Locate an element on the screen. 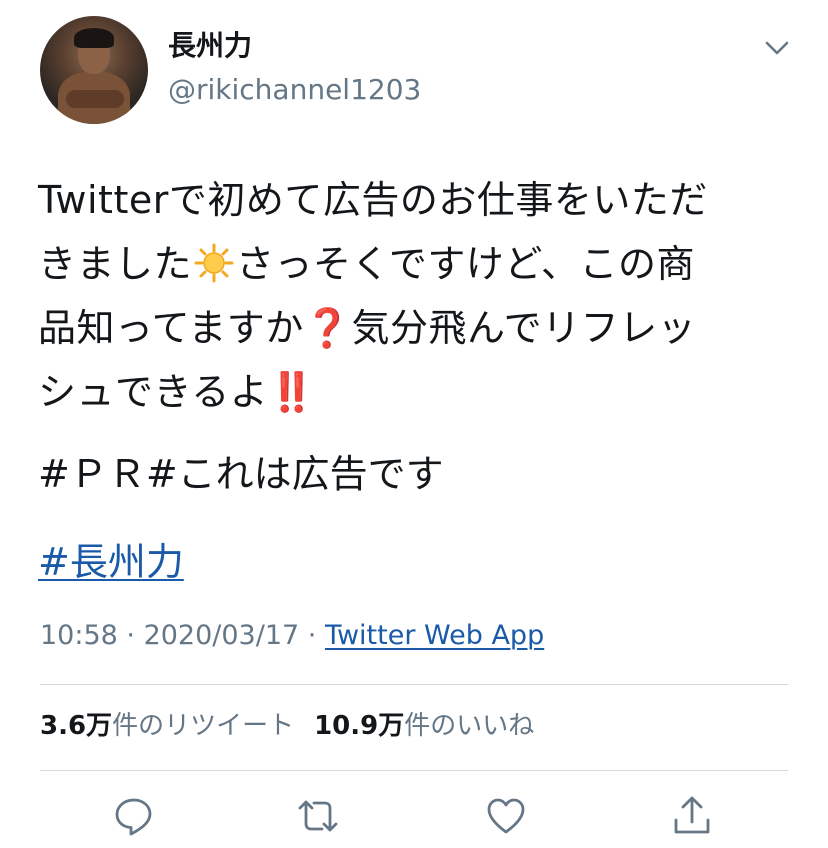 Image resolution: width=828 pixels, height=848 pixels. hashtag-link: #長州力 is located at coordinates (111, 562).